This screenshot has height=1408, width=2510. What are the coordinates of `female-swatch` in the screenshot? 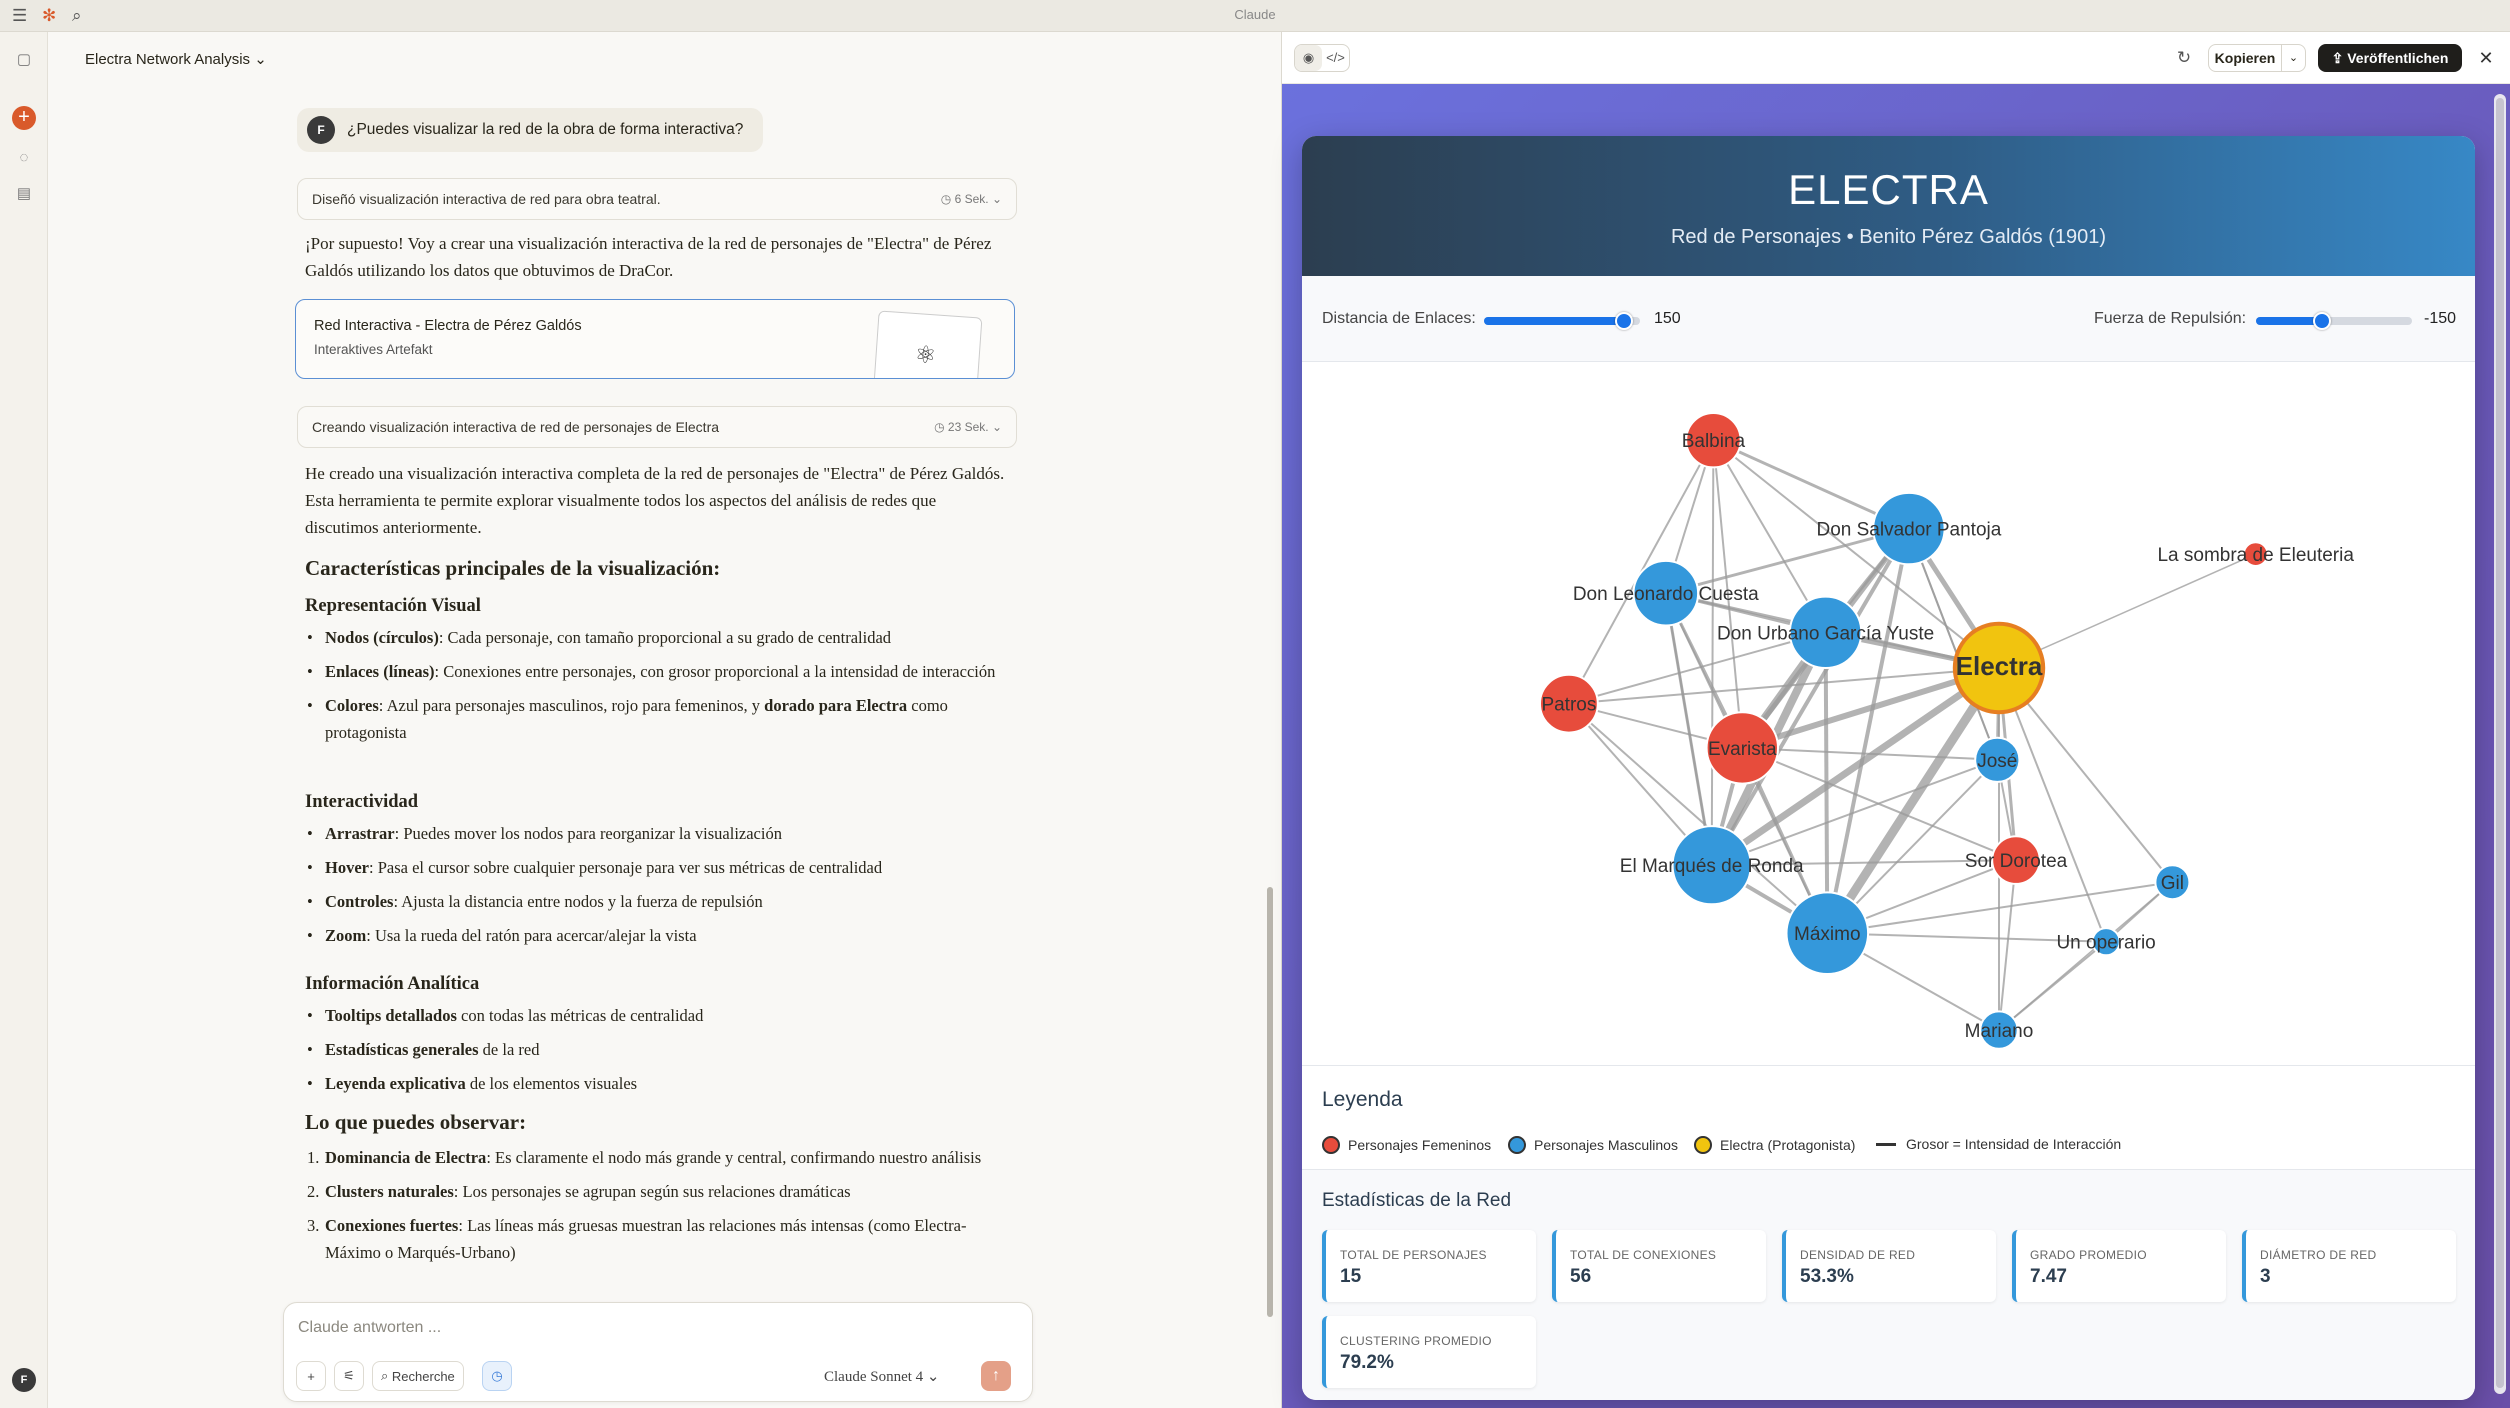 It's located at (1331, 1145).